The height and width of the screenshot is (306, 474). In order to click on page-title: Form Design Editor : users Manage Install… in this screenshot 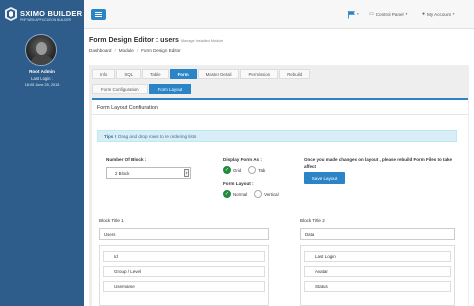, I will do `click(156, 40)`.